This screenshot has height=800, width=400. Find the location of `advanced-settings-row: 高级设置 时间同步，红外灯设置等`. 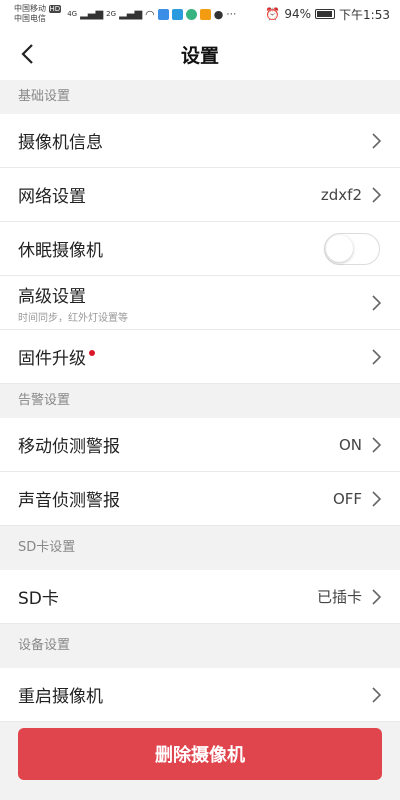

advanced-settings-row: 高级设置 时间同步，红外灯设置等 is located at coordinates (200, 303).